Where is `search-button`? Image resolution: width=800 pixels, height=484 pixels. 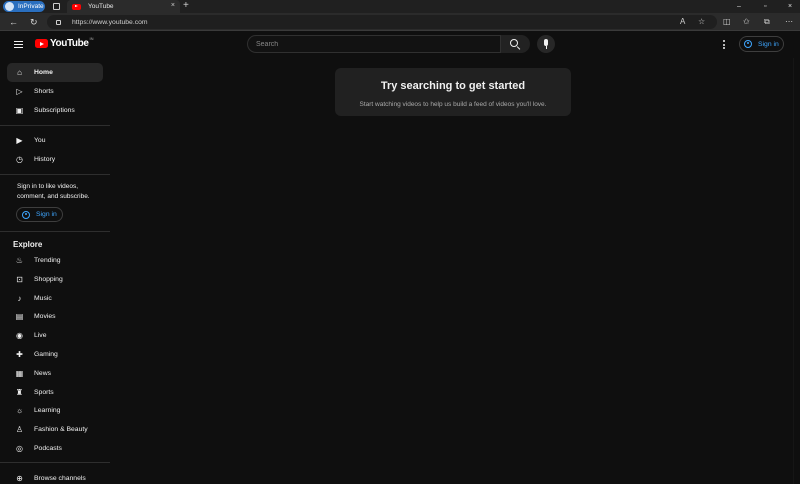
search-button is located at coordinates (515, 44).